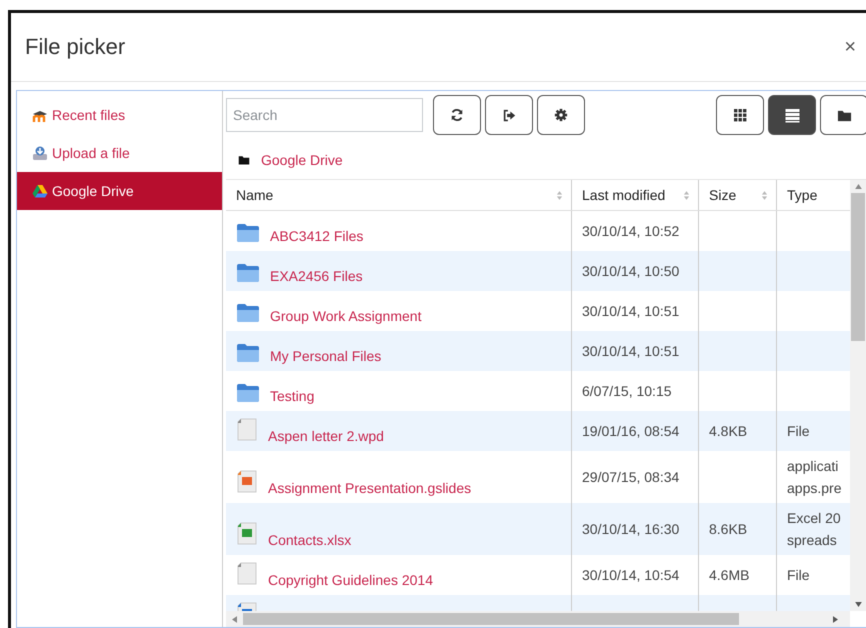  Describe the element at coordinates (324, 115) in the screenshot. I see `search-field: Search` at that location.